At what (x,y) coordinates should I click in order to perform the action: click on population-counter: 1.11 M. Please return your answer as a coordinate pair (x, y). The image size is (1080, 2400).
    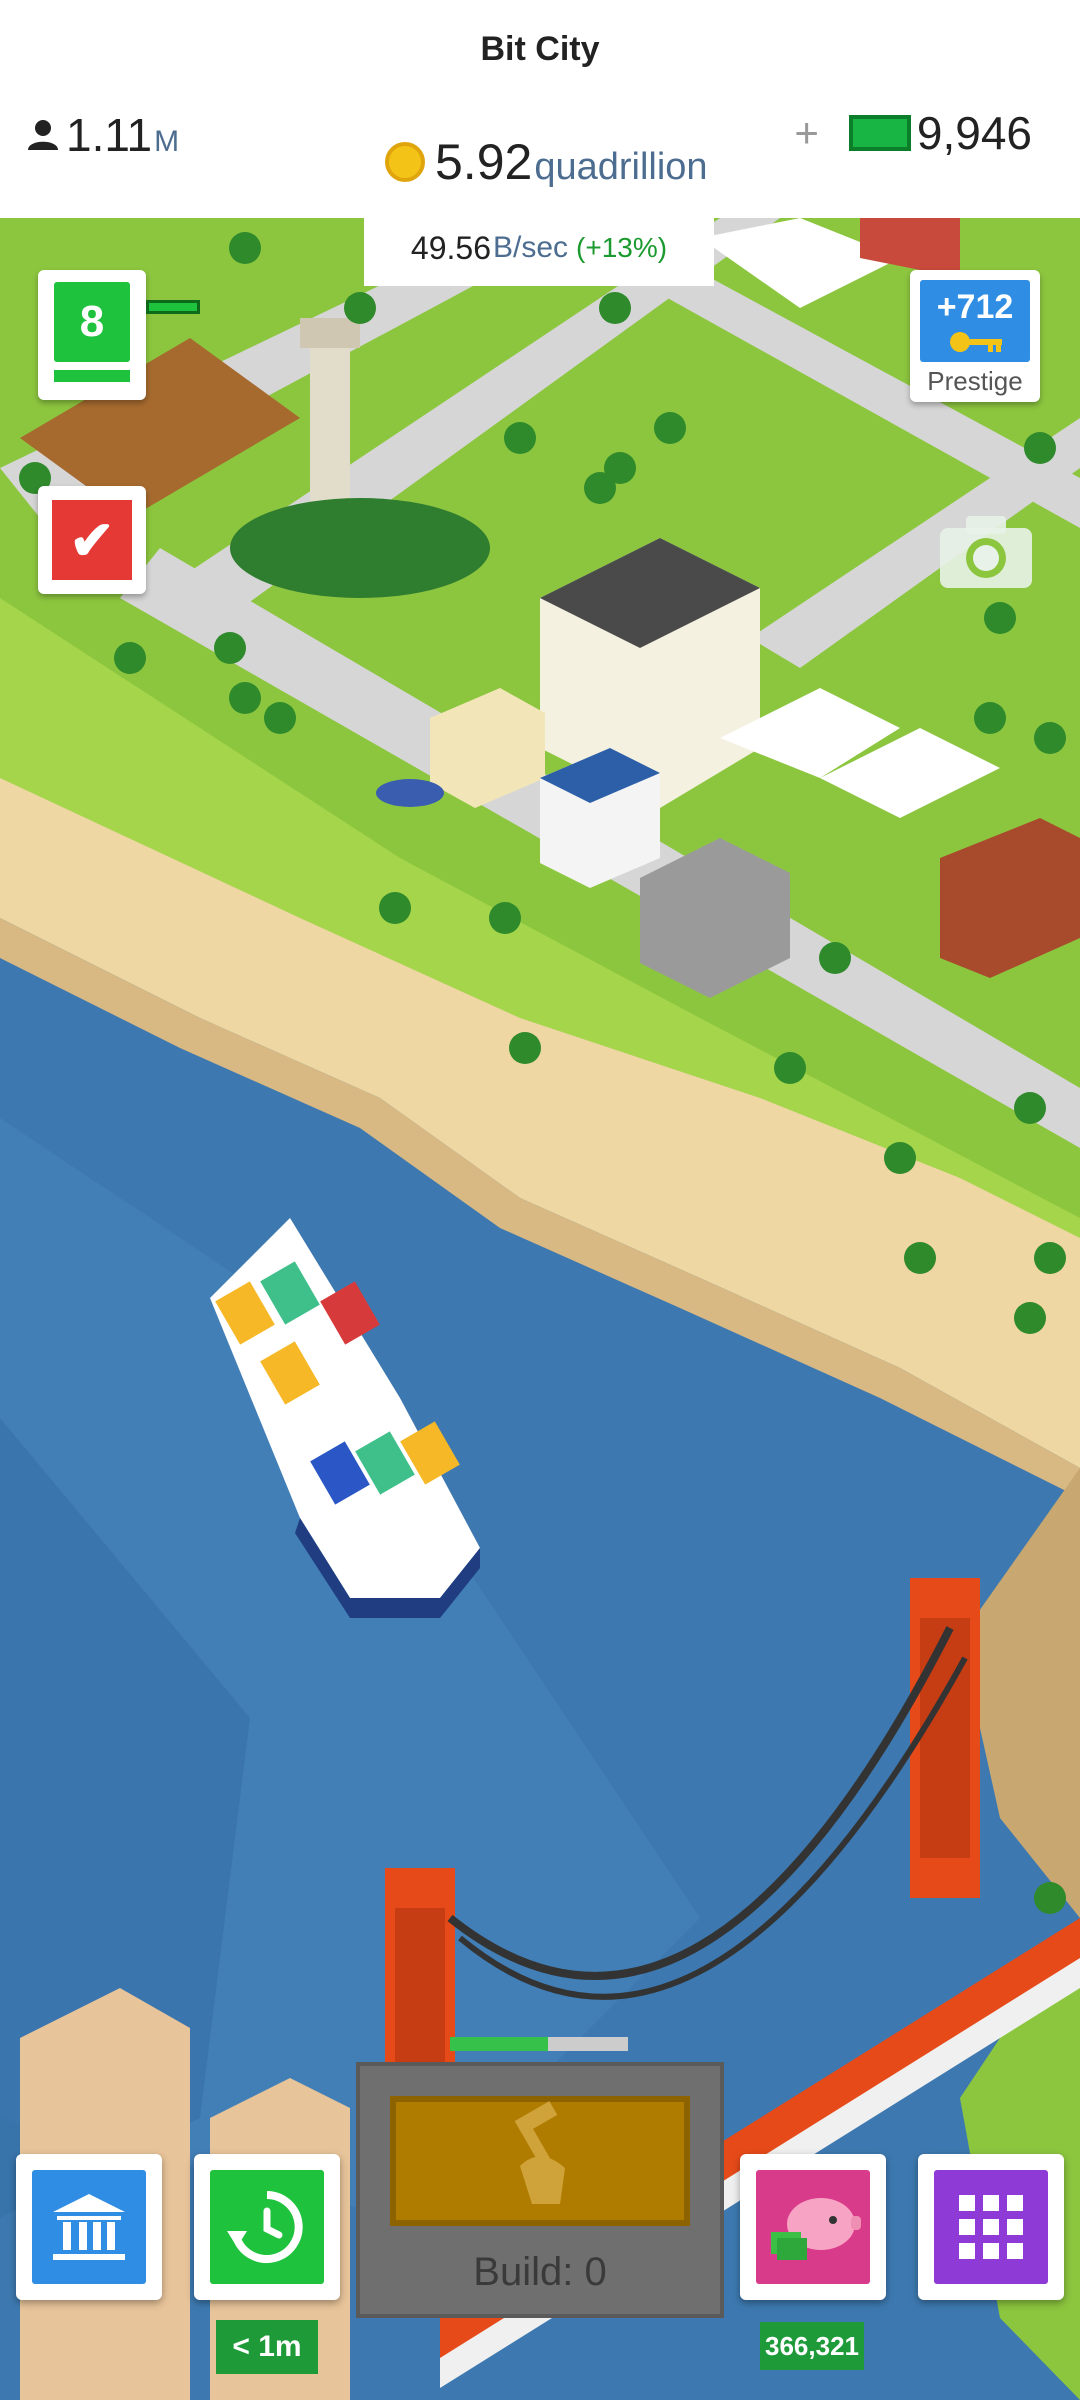
    Looking at the image, I should click on (102, 135).